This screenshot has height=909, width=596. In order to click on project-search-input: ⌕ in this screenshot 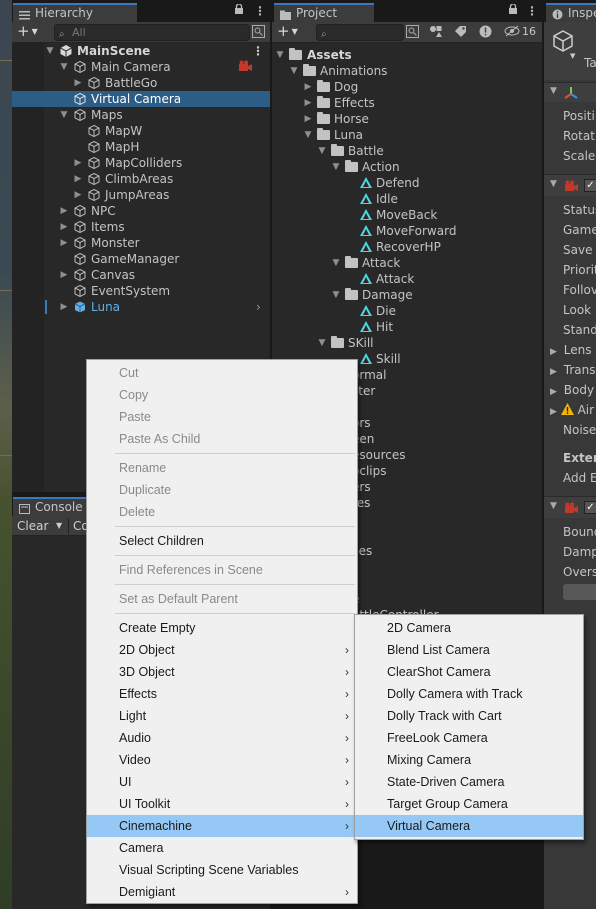, I will do `click(360, 32)`.